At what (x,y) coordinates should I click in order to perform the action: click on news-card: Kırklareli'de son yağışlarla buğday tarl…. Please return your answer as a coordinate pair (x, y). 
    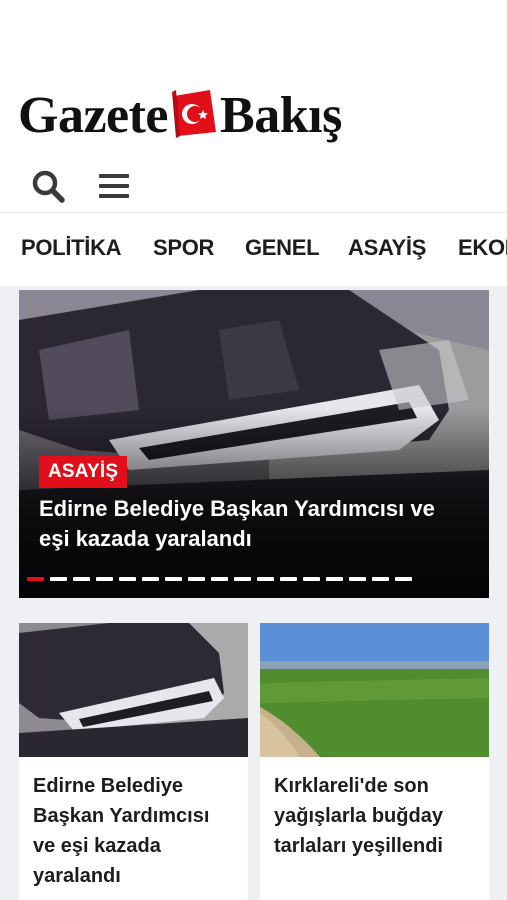
    Looking at the image, I should click on (374, 761).